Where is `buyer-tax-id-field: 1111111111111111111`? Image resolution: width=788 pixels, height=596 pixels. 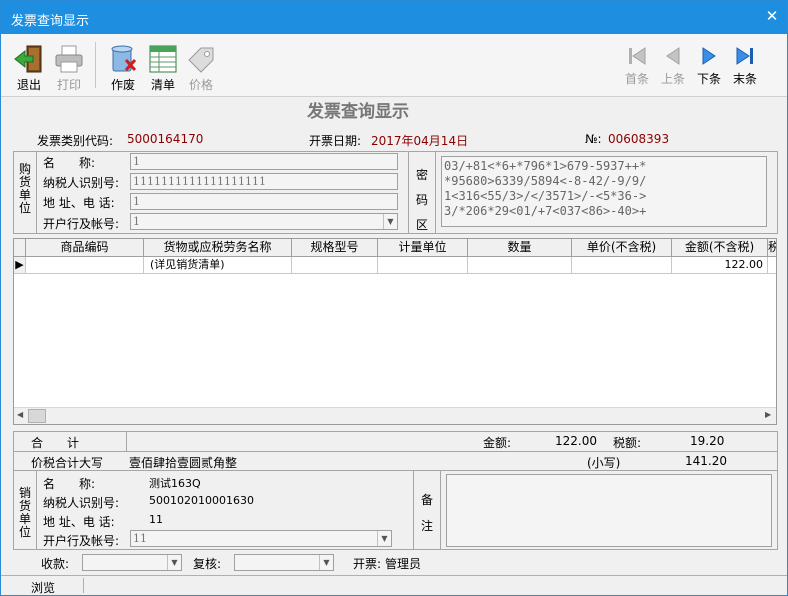
buyer-tax-id-field: 1111111111111111111 is located at coordinates (264, 181).